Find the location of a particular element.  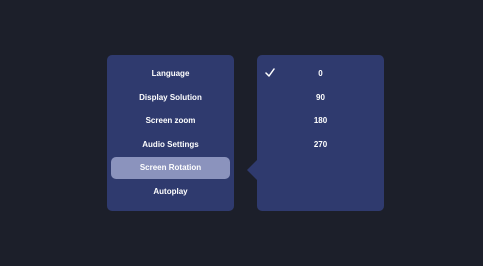

rotation-option-0: 0 is located at coordinates (320, 74).